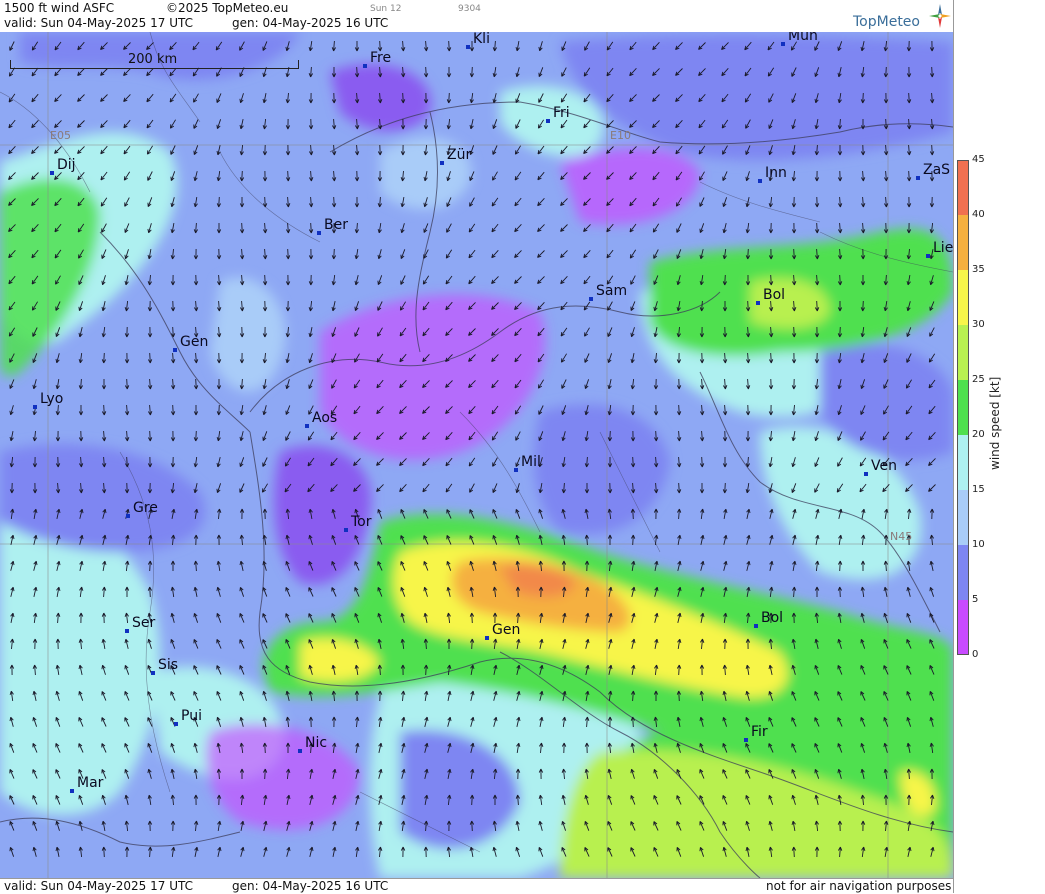 The width and height of the screenshot is (1045, 894). Describe the element at coordinates (227, 8) in the screenshot. I see `copyright-text: ©2025 TopMeteo.eu` at that location.